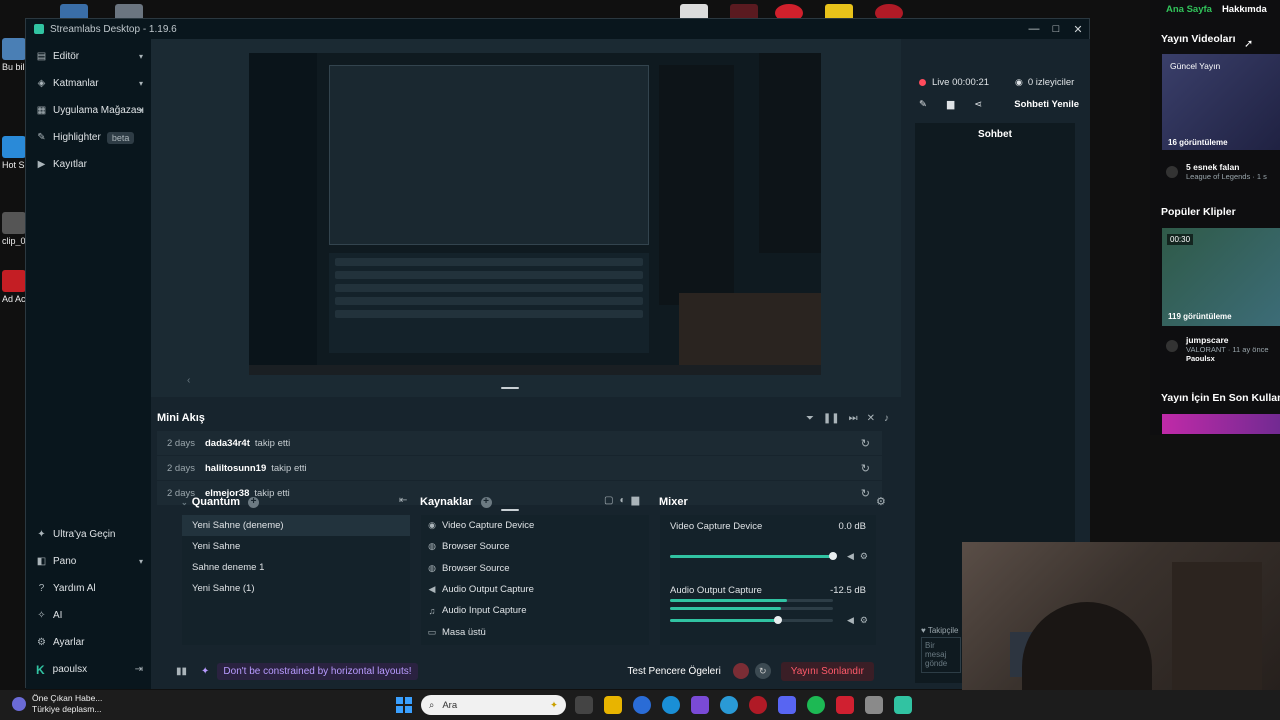 This screenshot has height=720, width=1280. I want to click on sidebar-item-dashboard: ◧ Pano ▾, so click(88, 561).